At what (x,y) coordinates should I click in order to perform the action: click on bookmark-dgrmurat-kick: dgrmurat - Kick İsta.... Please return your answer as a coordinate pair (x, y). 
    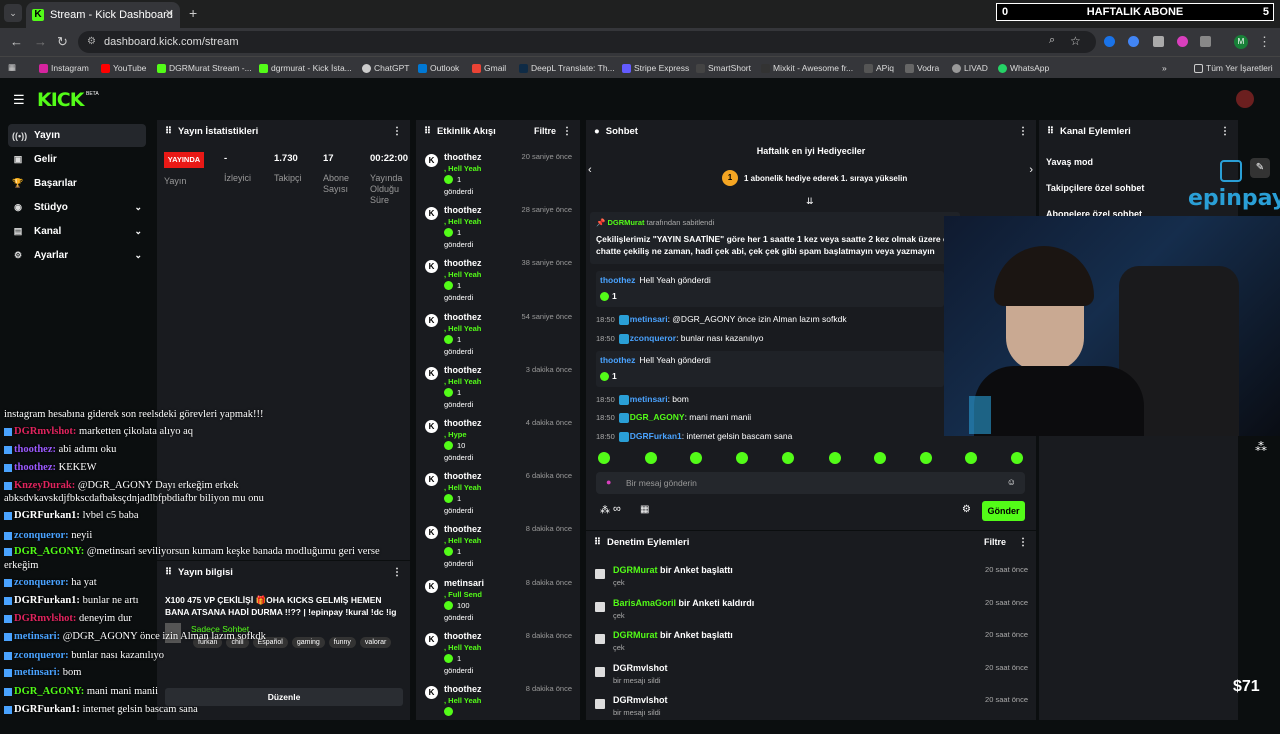
    Looking at the image, I should click on (305, 68).